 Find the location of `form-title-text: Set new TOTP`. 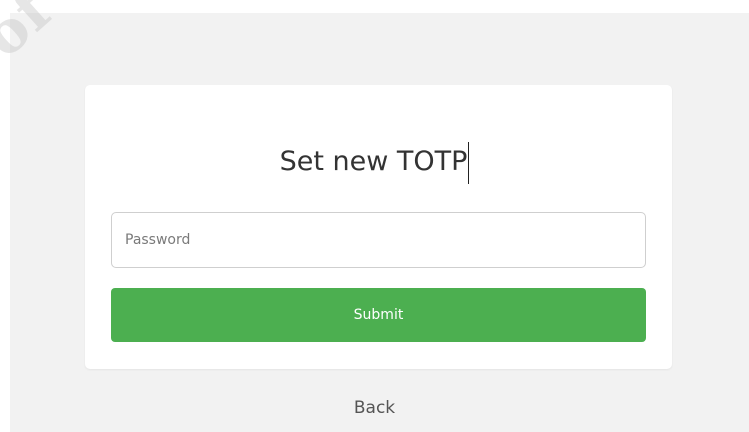

form-title-text: Set new TOTP is located at coordinates (373, 161).